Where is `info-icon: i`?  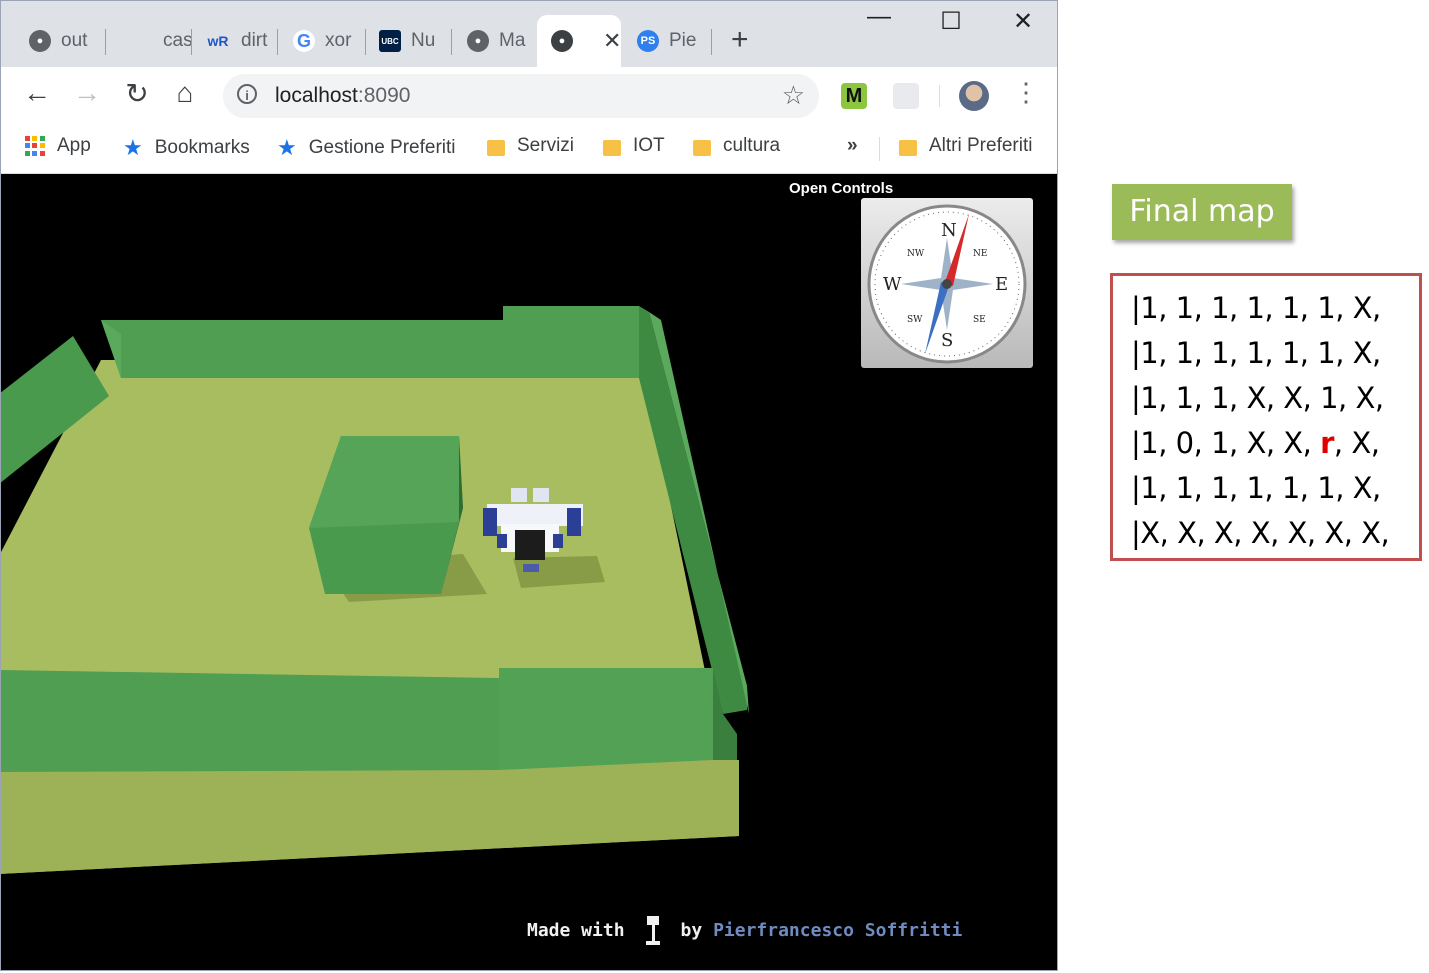
info-icon: i is located at coordinates (247, 94).